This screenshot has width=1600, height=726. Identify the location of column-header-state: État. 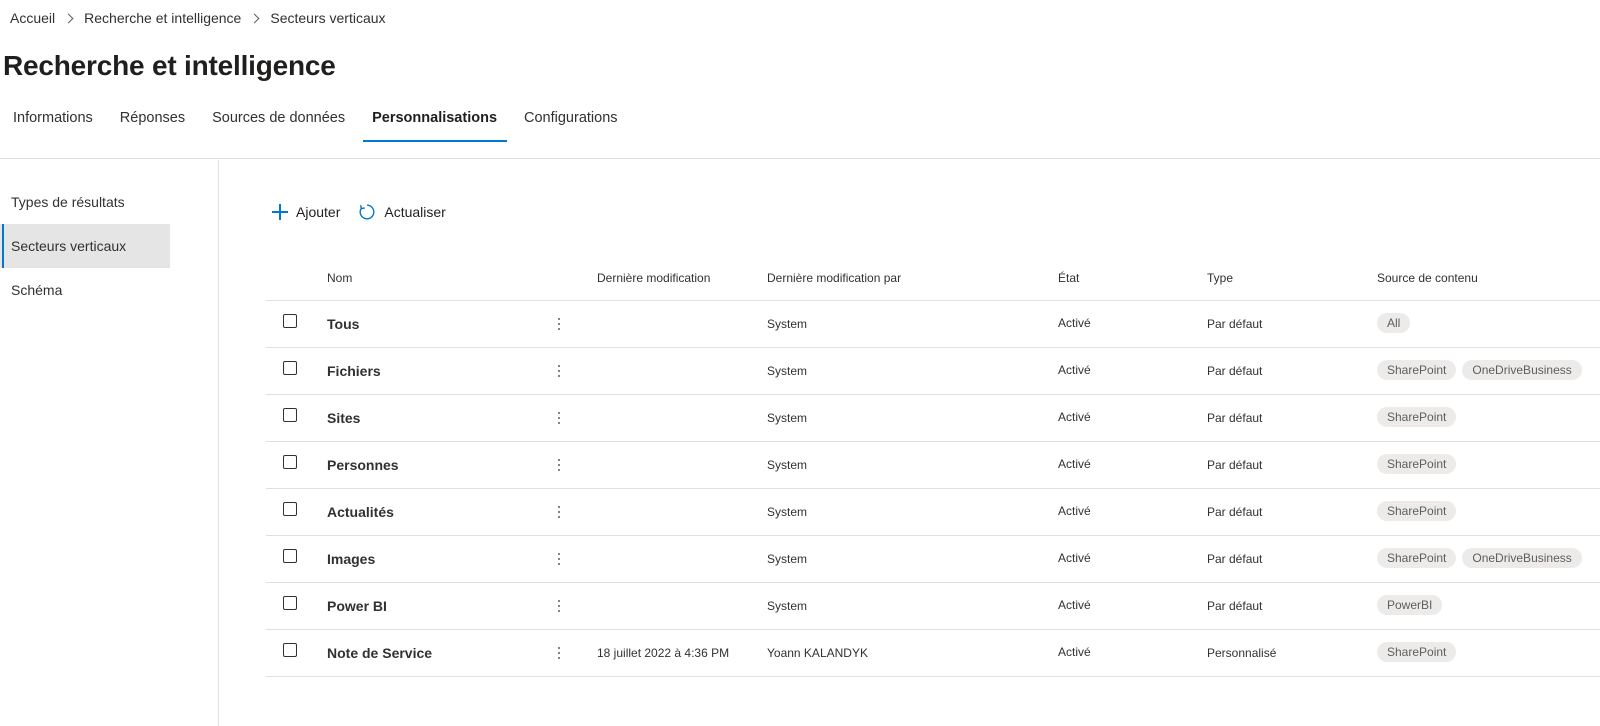
(1068, 278).